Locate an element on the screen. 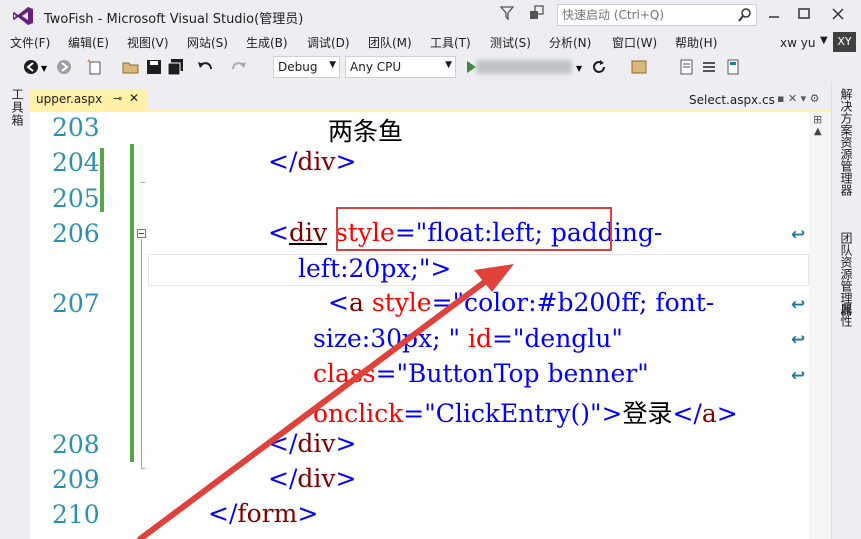 Image resolution: width=861 pixels, height=539 pixels. pin-icon: ⊸ is located at coordinates (117, 98).